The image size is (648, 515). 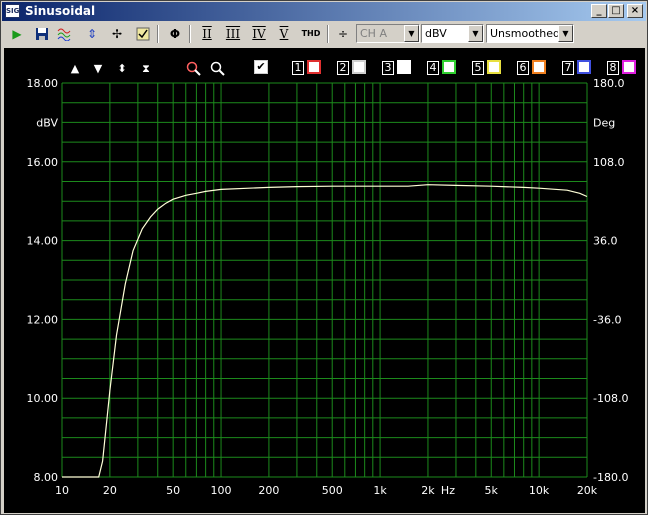 What do you see at coordinates (284, 34) in the screenshot?
I see `mode-four-button: V` at bounding box center [284, 34].